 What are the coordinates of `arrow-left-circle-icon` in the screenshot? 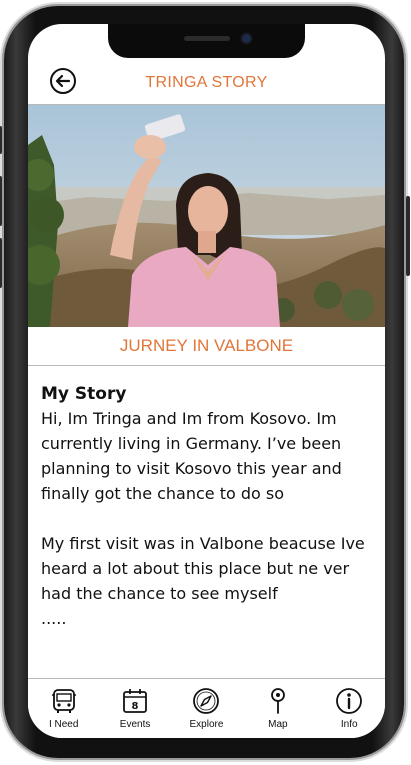 It's located at (63, 81).